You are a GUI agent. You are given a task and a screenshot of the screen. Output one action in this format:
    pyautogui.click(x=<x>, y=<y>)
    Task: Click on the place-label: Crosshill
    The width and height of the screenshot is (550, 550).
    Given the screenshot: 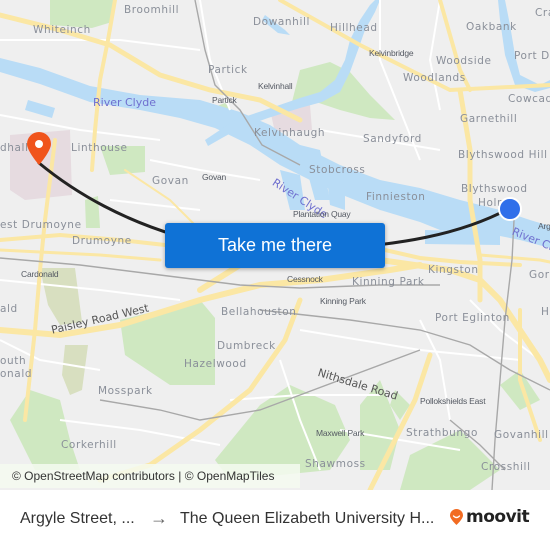 What is the action you would take?
    pyautogui.click(x=506, y=467)
    